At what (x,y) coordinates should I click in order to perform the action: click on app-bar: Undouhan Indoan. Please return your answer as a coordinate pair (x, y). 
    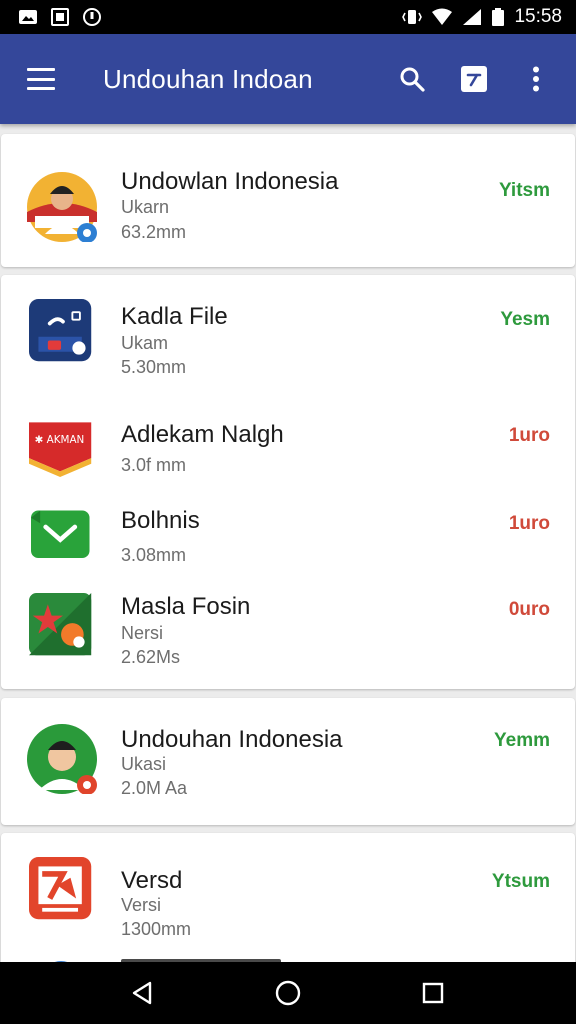
    Looking at the image, I should click on (288, 79).